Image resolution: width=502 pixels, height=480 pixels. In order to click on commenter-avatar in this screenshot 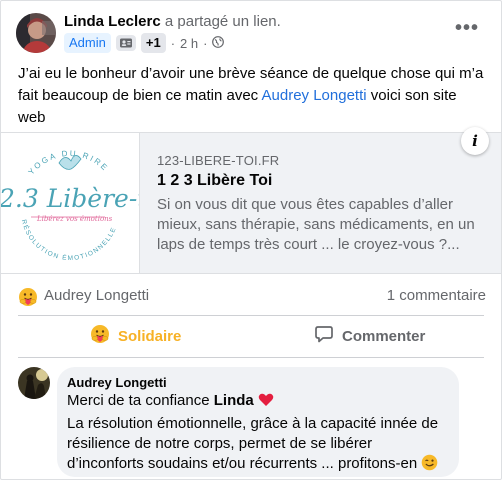, I will do `click(34, 383)`.